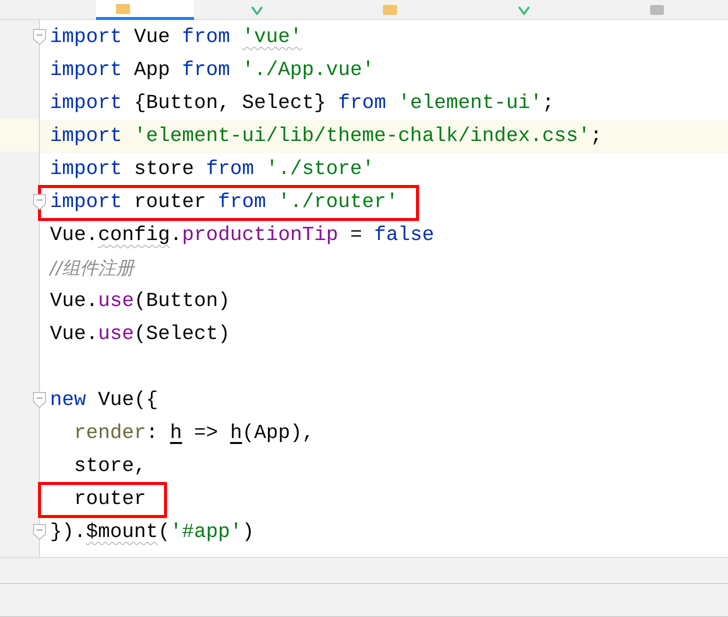 The width and height of the screenshot is (728, 617). I want to click on code-token: './App.vue', so click(308, 71).